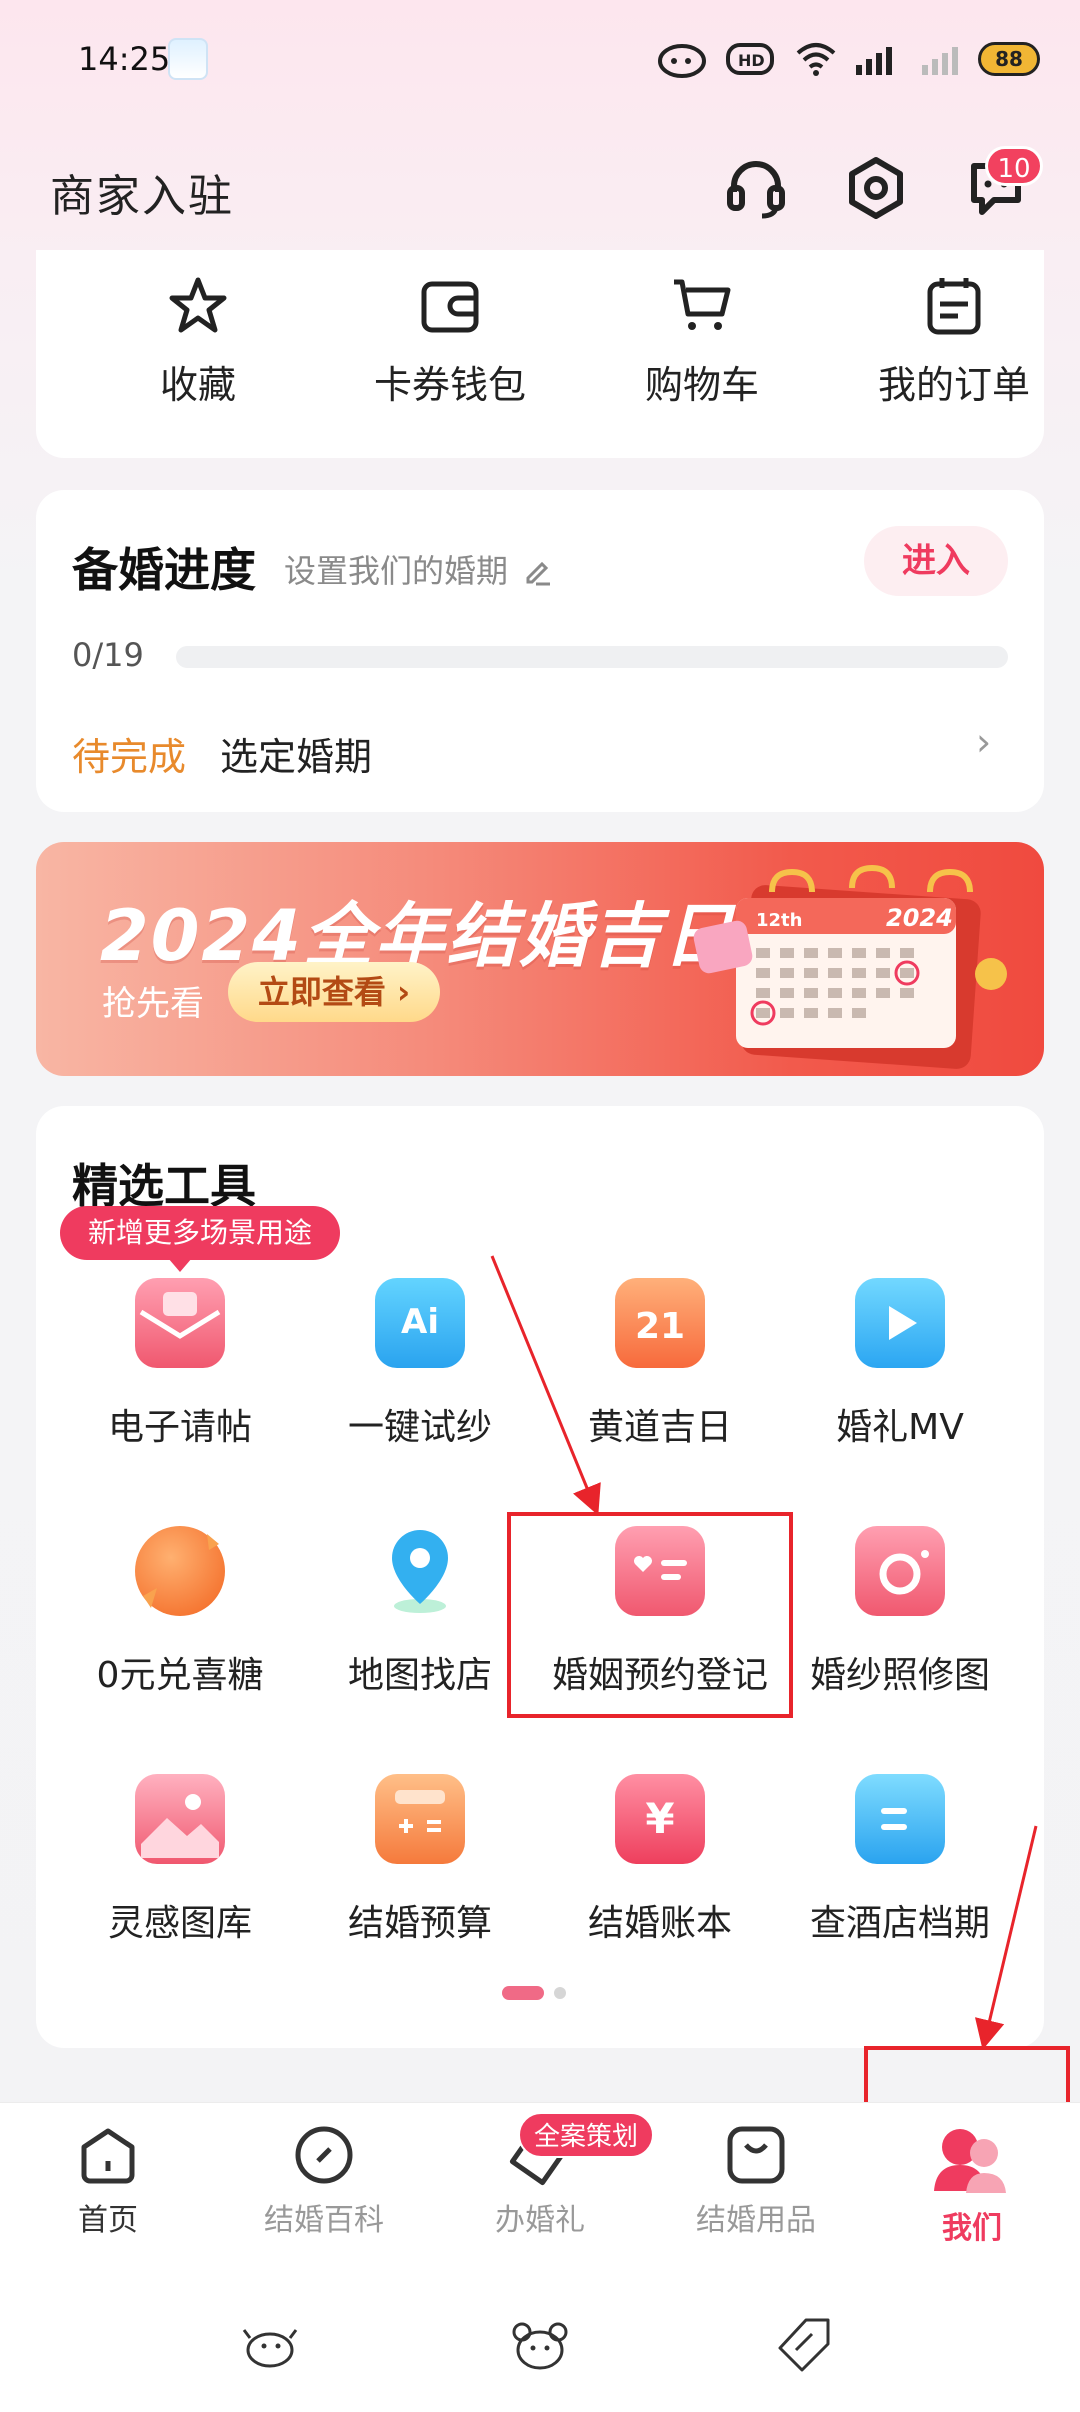 This screenshot has width=1080, height=2412. I want to click on tag-icon, so click(806, 2346).